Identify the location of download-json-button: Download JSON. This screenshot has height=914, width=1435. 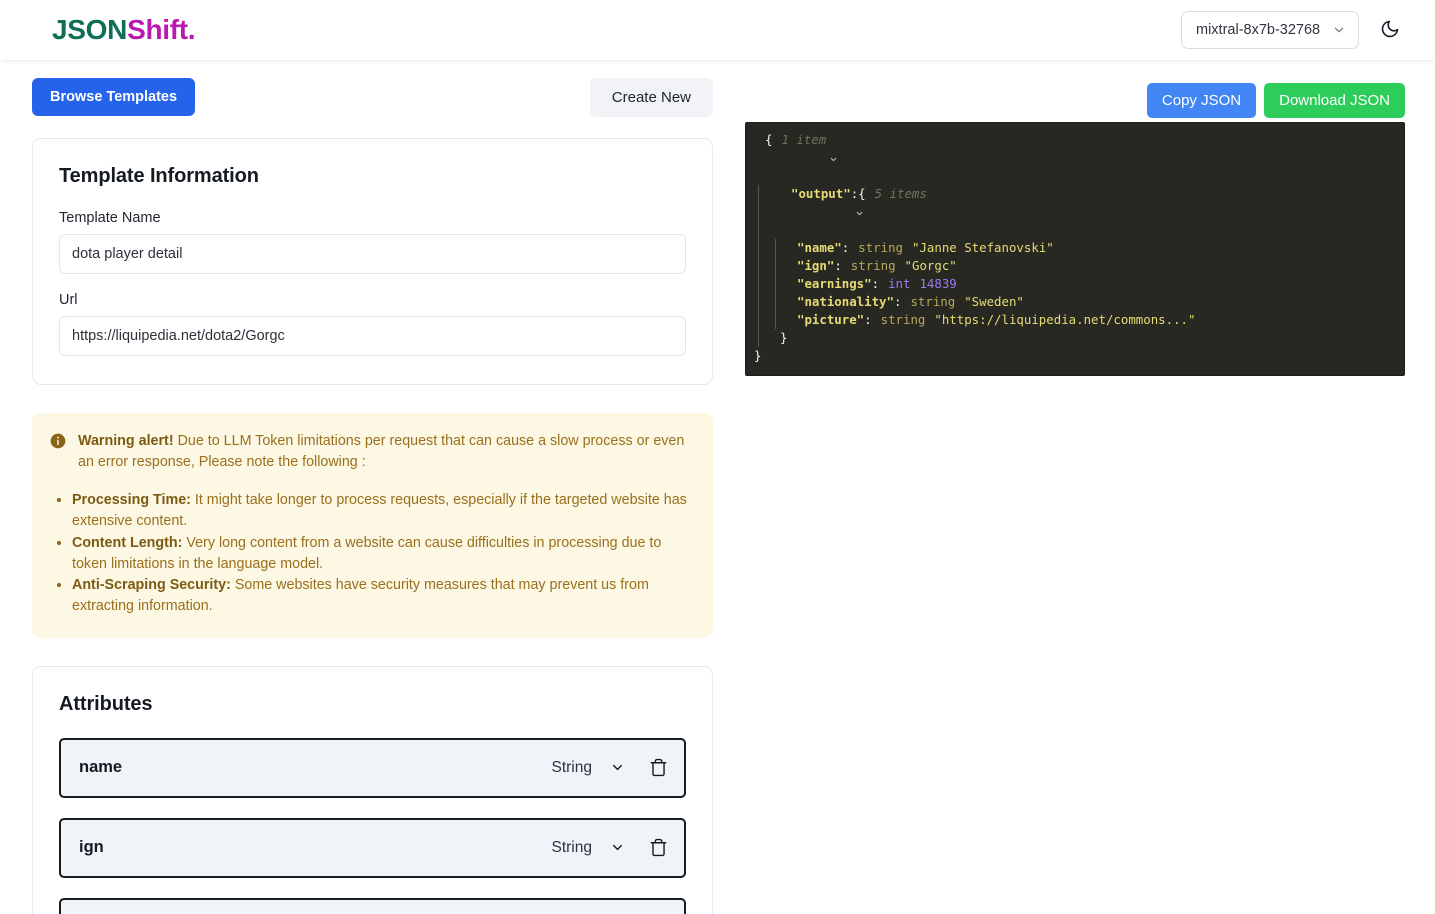
(1334, 100).